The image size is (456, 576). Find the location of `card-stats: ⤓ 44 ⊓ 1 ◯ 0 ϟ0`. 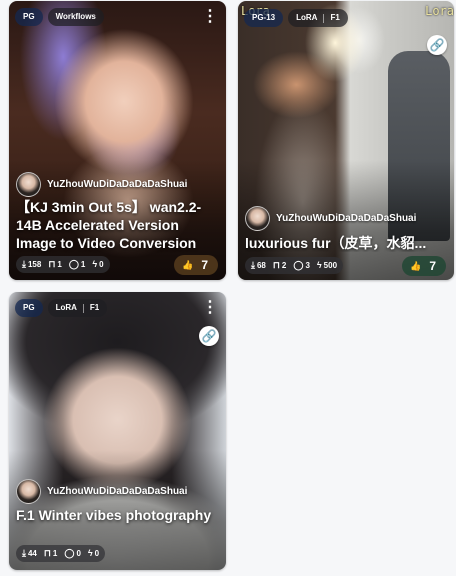

card-stats: ⤓ 44 ⊓ 1 ◯ 0 ϟ0 is located at coordinates (61, 553).